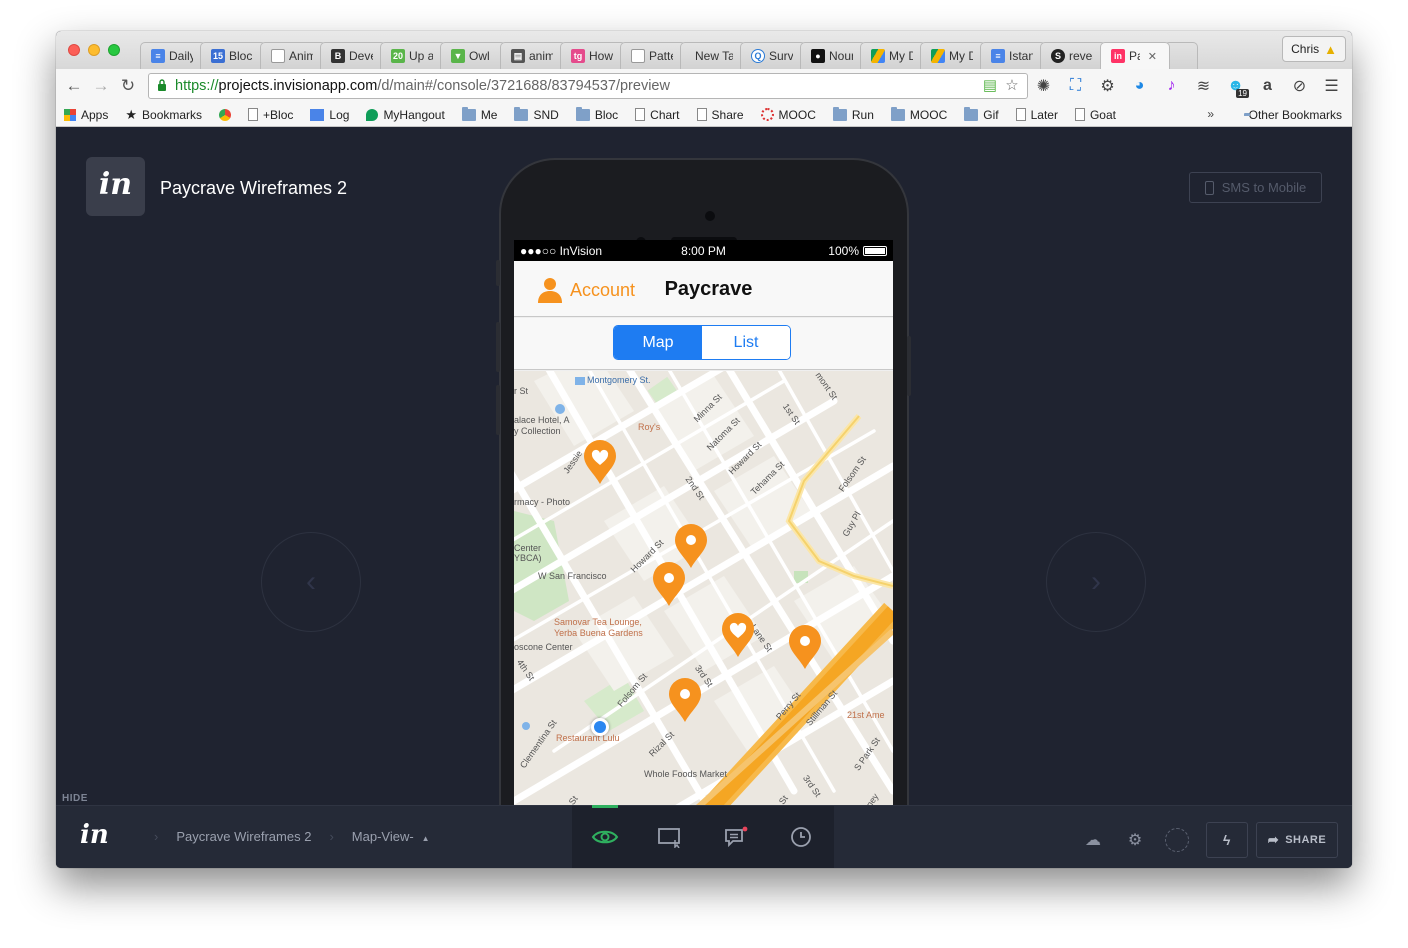 This screenshot has width=1408, height=948. I want to click on comment-icon, so click(736, 837).